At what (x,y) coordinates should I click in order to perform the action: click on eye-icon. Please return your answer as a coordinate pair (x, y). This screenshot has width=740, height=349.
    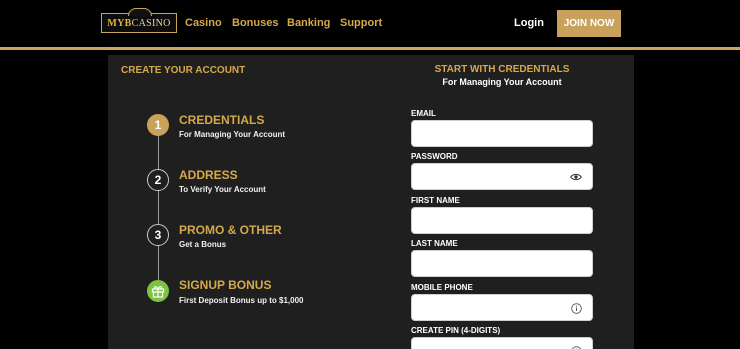
    Looking at the image, I should click on (576, 177).